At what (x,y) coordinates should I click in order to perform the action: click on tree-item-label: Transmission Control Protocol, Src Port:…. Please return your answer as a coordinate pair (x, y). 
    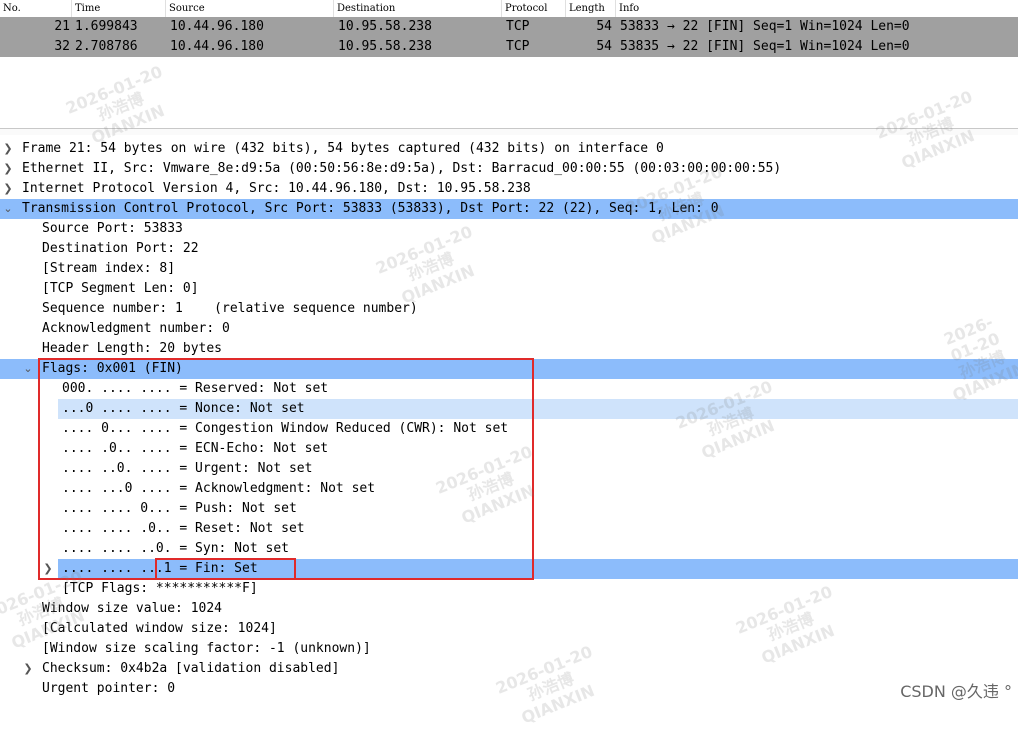
    Looking at the image, I should click on (370, 208).